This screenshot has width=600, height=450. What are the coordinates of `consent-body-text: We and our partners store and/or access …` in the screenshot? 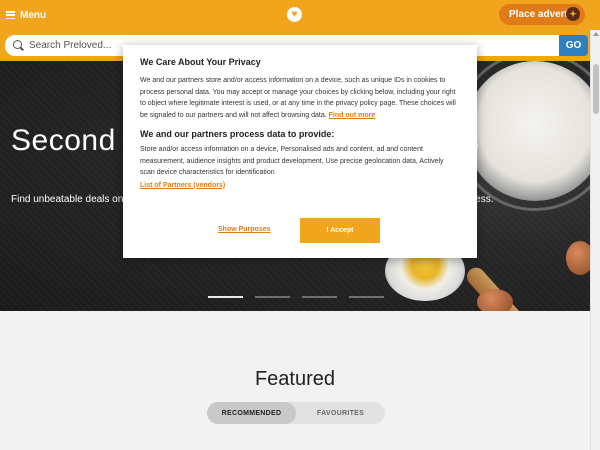 It's located at (298, 98).